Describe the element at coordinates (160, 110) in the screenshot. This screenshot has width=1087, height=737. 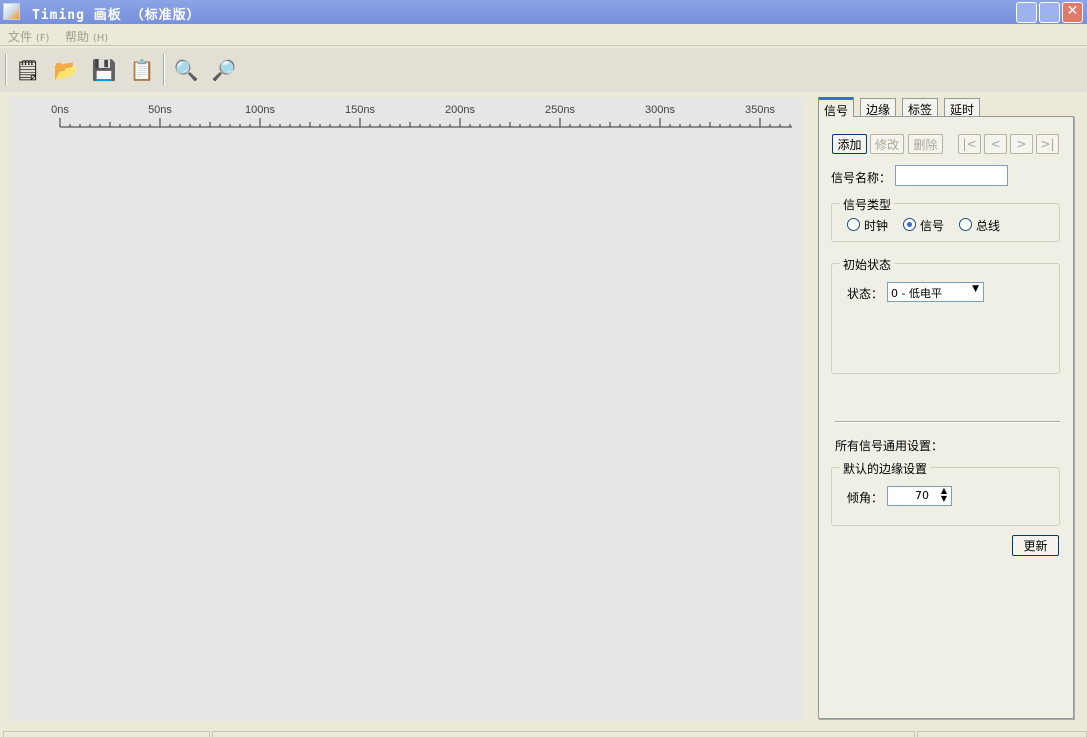
I see `ruler-label: 50ns` at that location.